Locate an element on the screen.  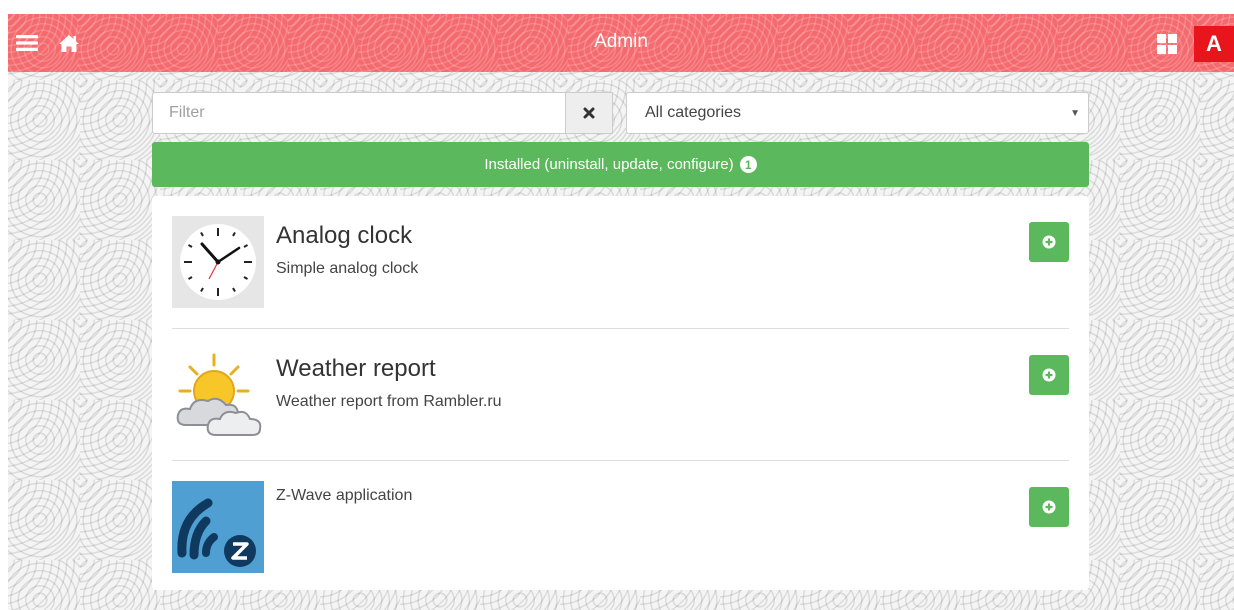
app-title: Analog clock is located at coordinates (344, 235).